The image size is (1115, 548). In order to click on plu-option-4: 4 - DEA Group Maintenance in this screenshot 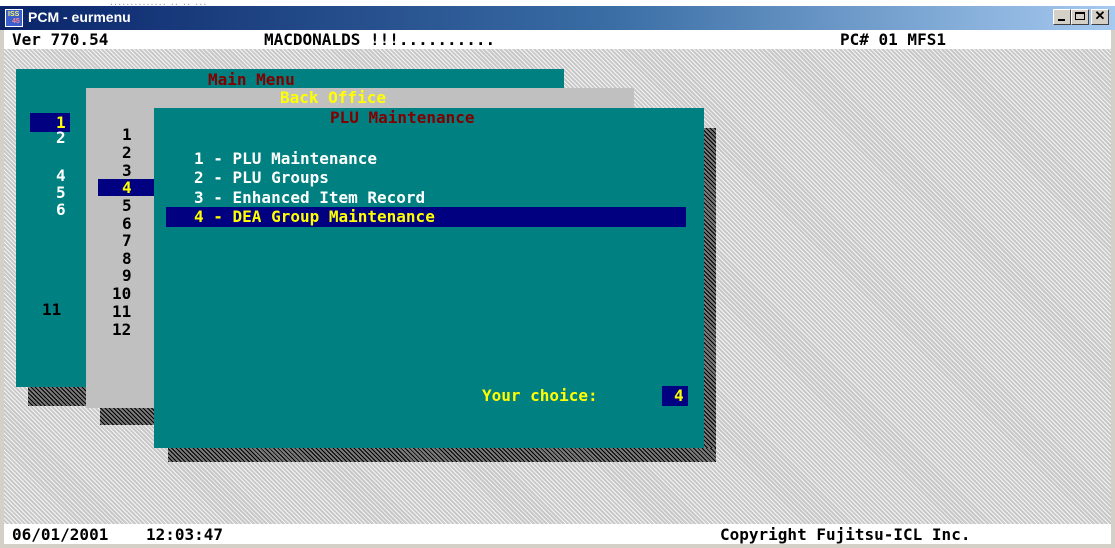, I will do `click(314, 217)`.